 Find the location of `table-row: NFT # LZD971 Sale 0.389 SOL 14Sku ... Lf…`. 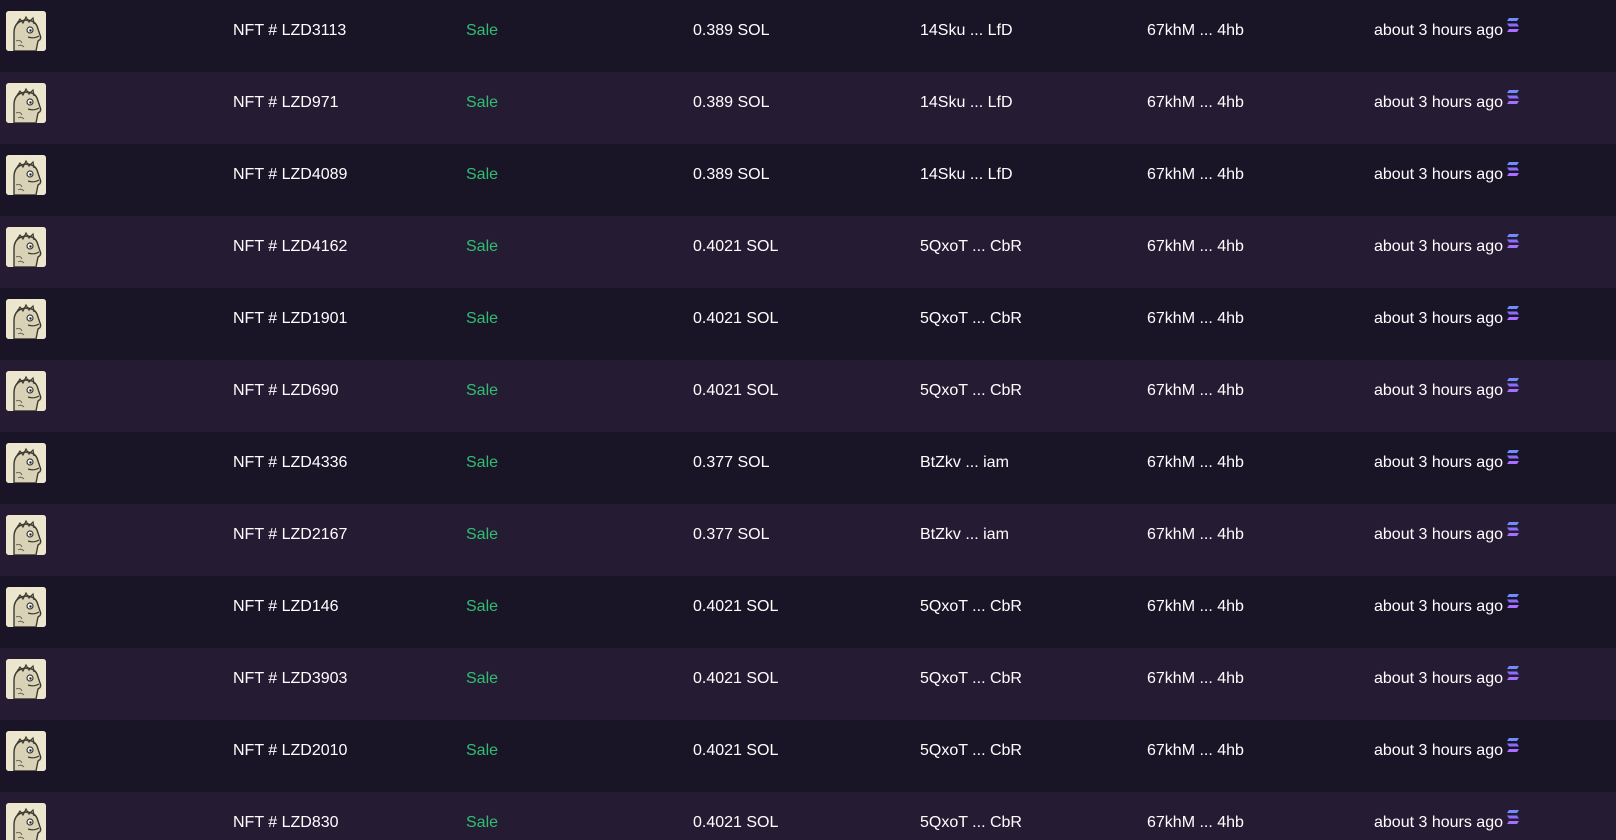

table-row: NFT # LZD971 Sale 0.389 SOL 14Sku ... Lf… is located at coordinates (808, 108).